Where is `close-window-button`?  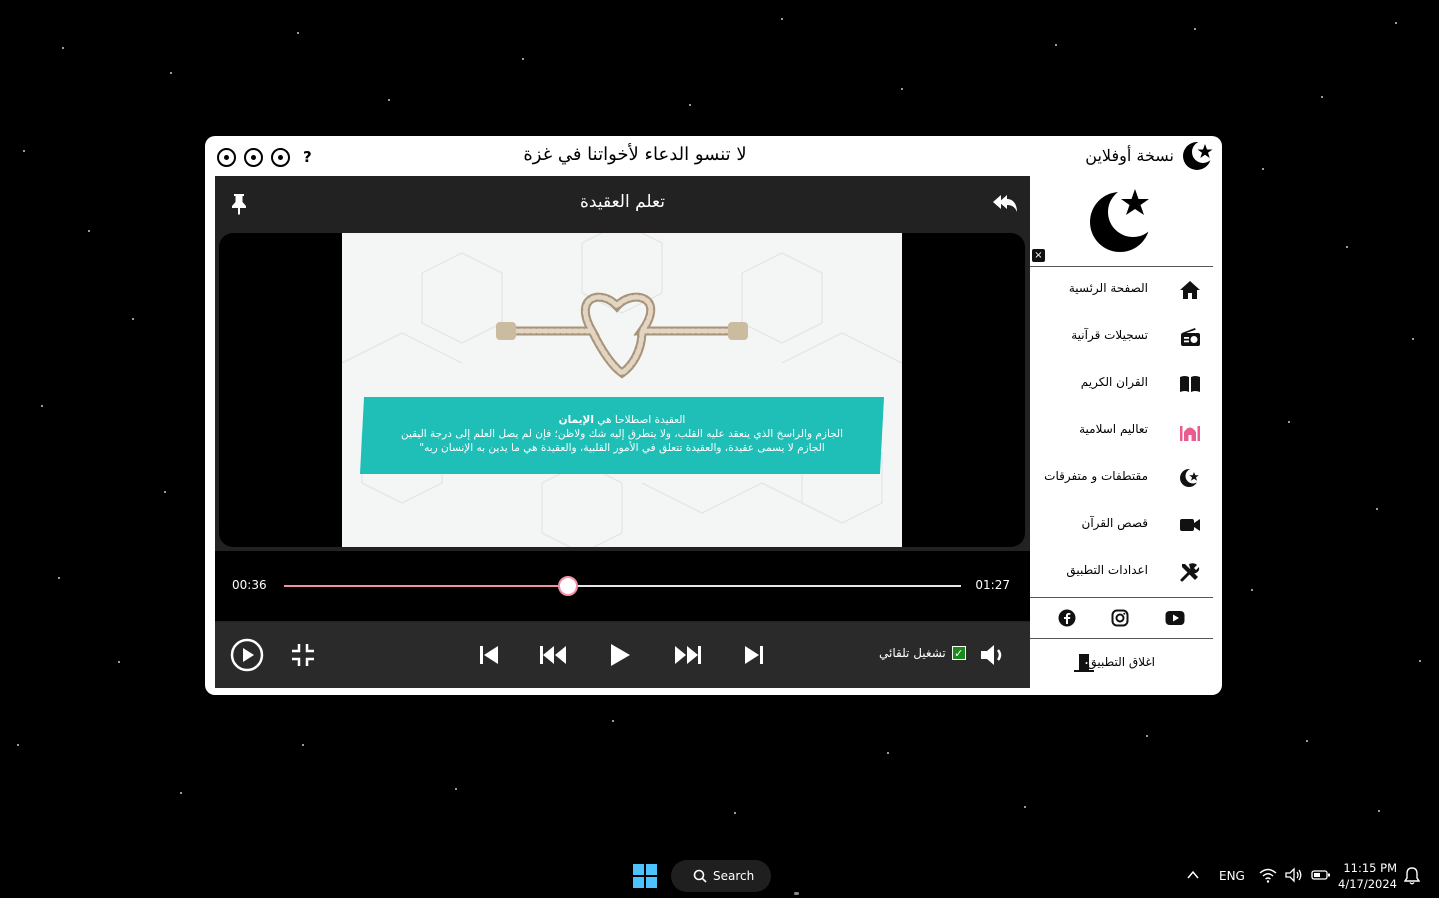
close-window-button is located at coordinates (226, 157).